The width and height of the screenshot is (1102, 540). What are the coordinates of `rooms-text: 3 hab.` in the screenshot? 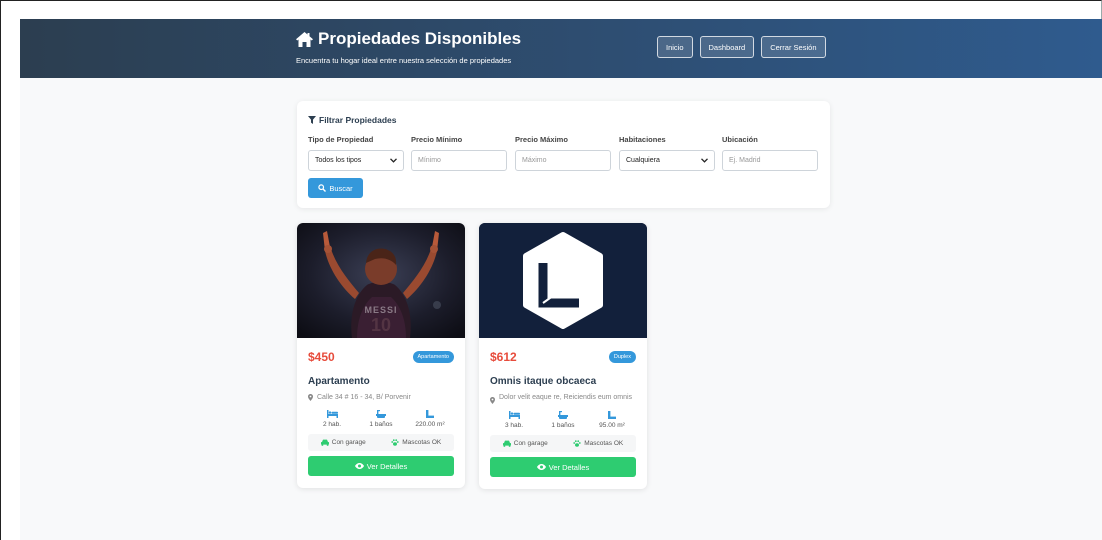 It's located at (514, 425).